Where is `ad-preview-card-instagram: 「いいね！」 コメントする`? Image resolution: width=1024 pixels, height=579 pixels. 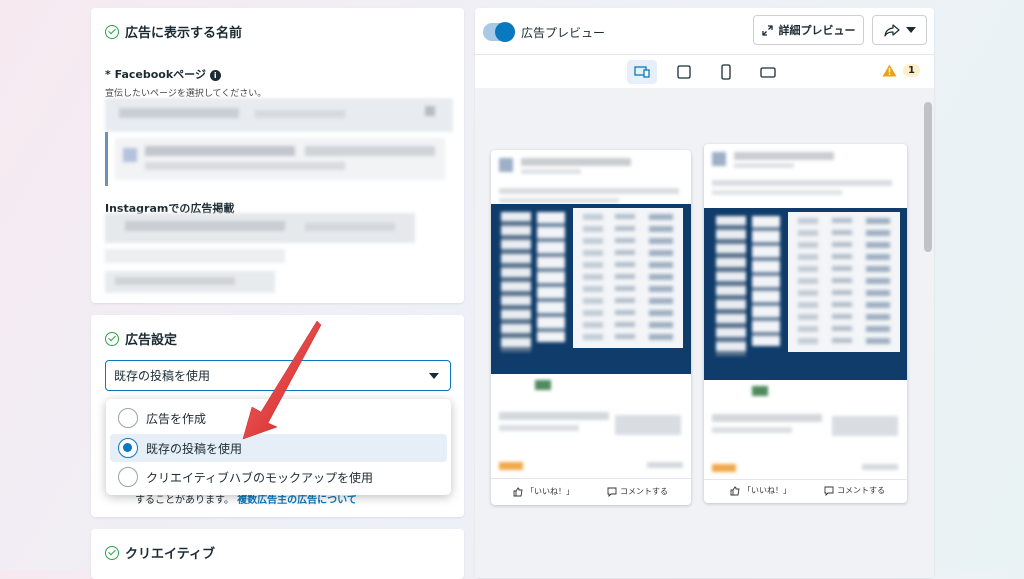
ad-preview-card-instagram: 「いいね！」 コメントする is located at coordinates (805, 323).